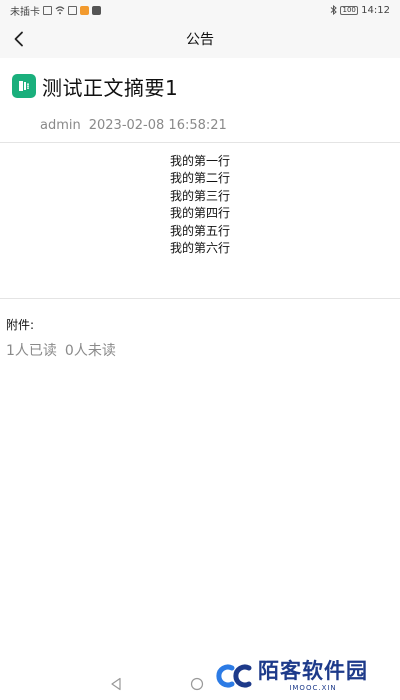 Image resolution: width=400 pixels, height=700 pixels. Describe the element at coordinates (20, 325) in the screenshot. I see `attachments-label: 附件:` at that location.